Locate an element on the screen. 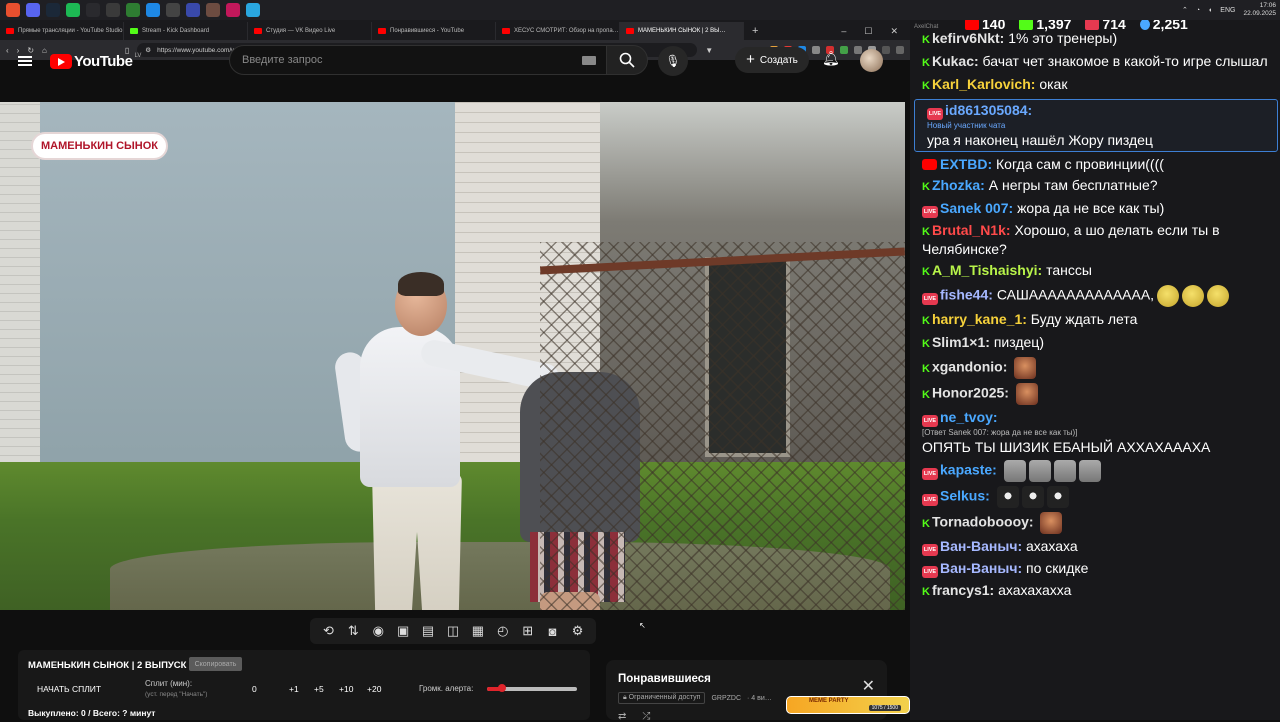 The height and width of the screenshot is (722, 1280). chat-username: Tornadoboooy: is located at coordinates (983, 522).